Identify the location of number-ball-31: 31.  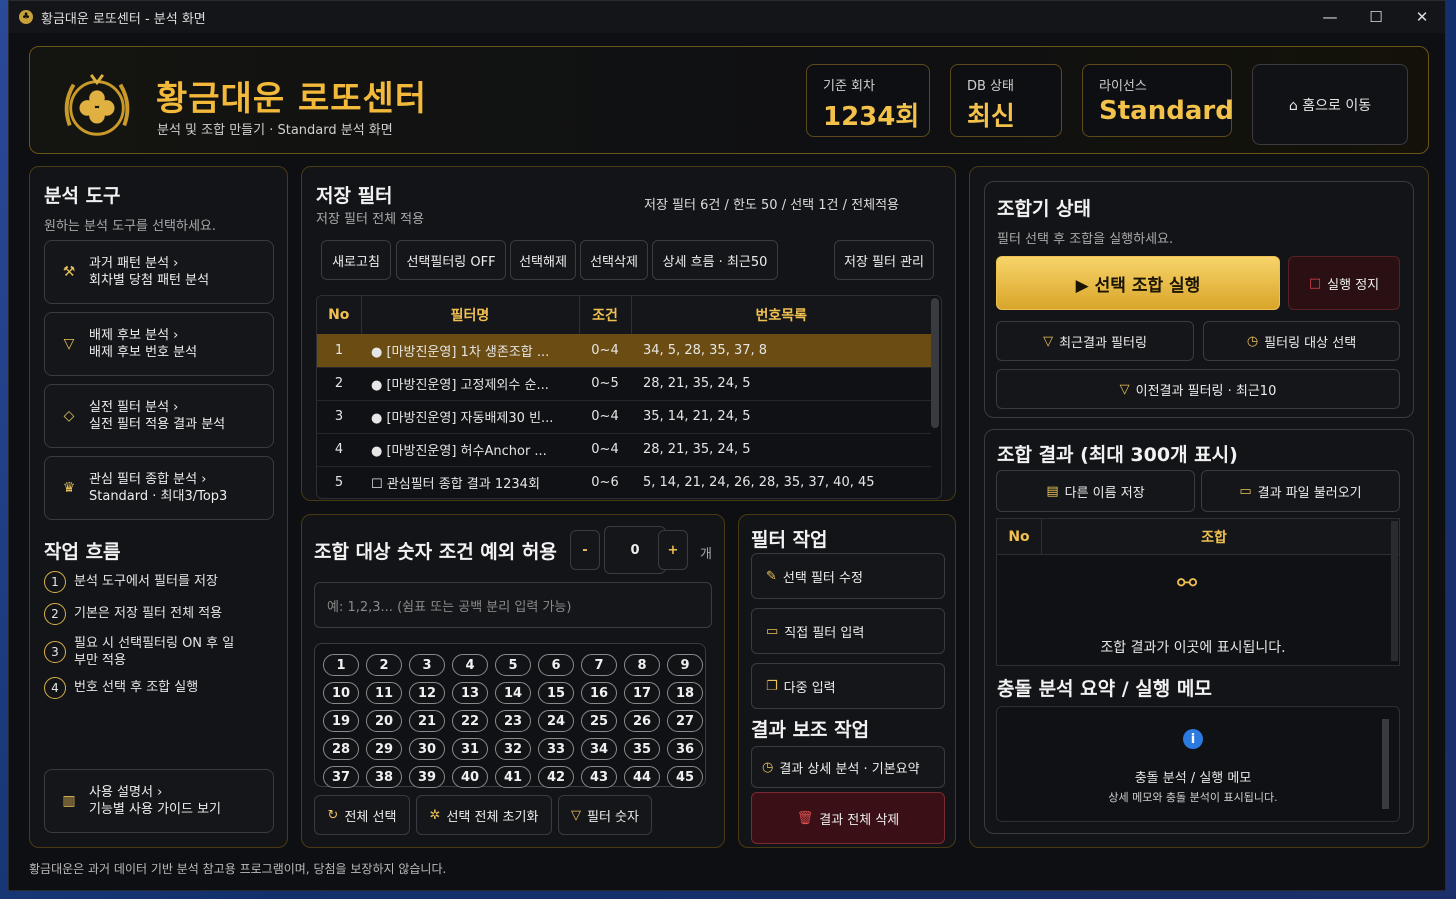
(470, 749).